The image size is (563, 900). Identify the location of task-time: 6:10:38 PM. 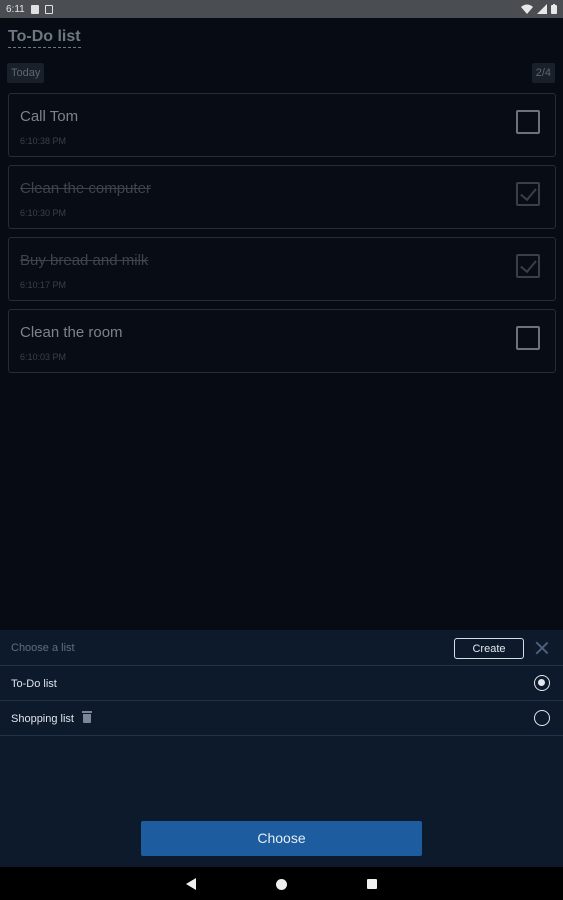
(43, 141).